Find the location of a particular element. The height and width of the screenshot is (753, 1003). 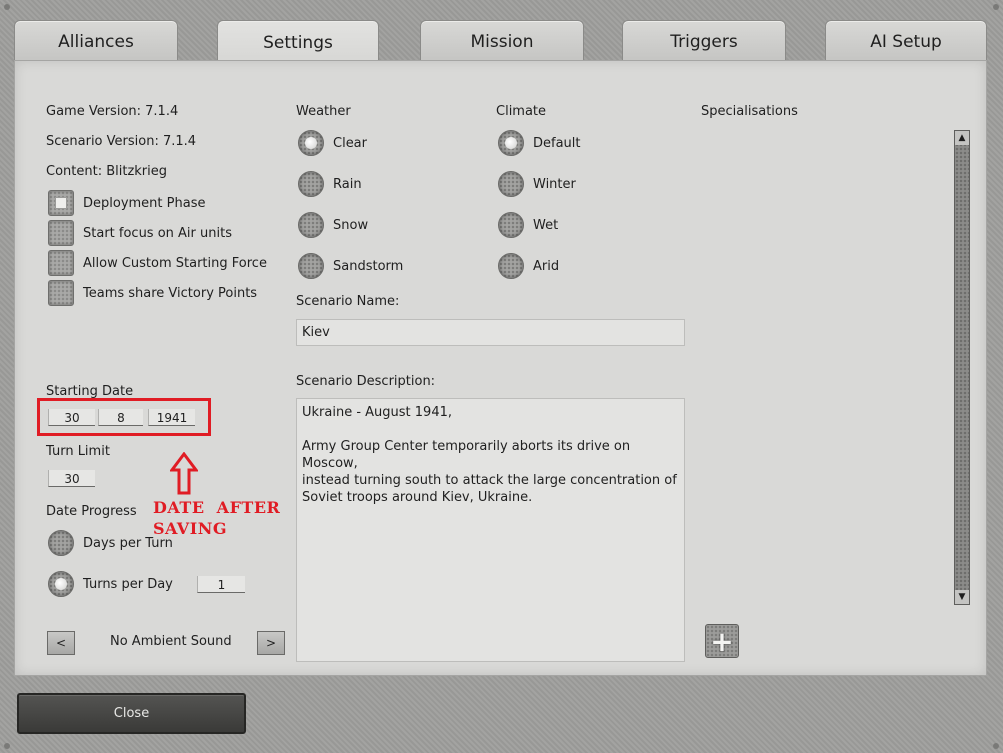

deployment-phase-checkbox is located at coordinates (61, 203).